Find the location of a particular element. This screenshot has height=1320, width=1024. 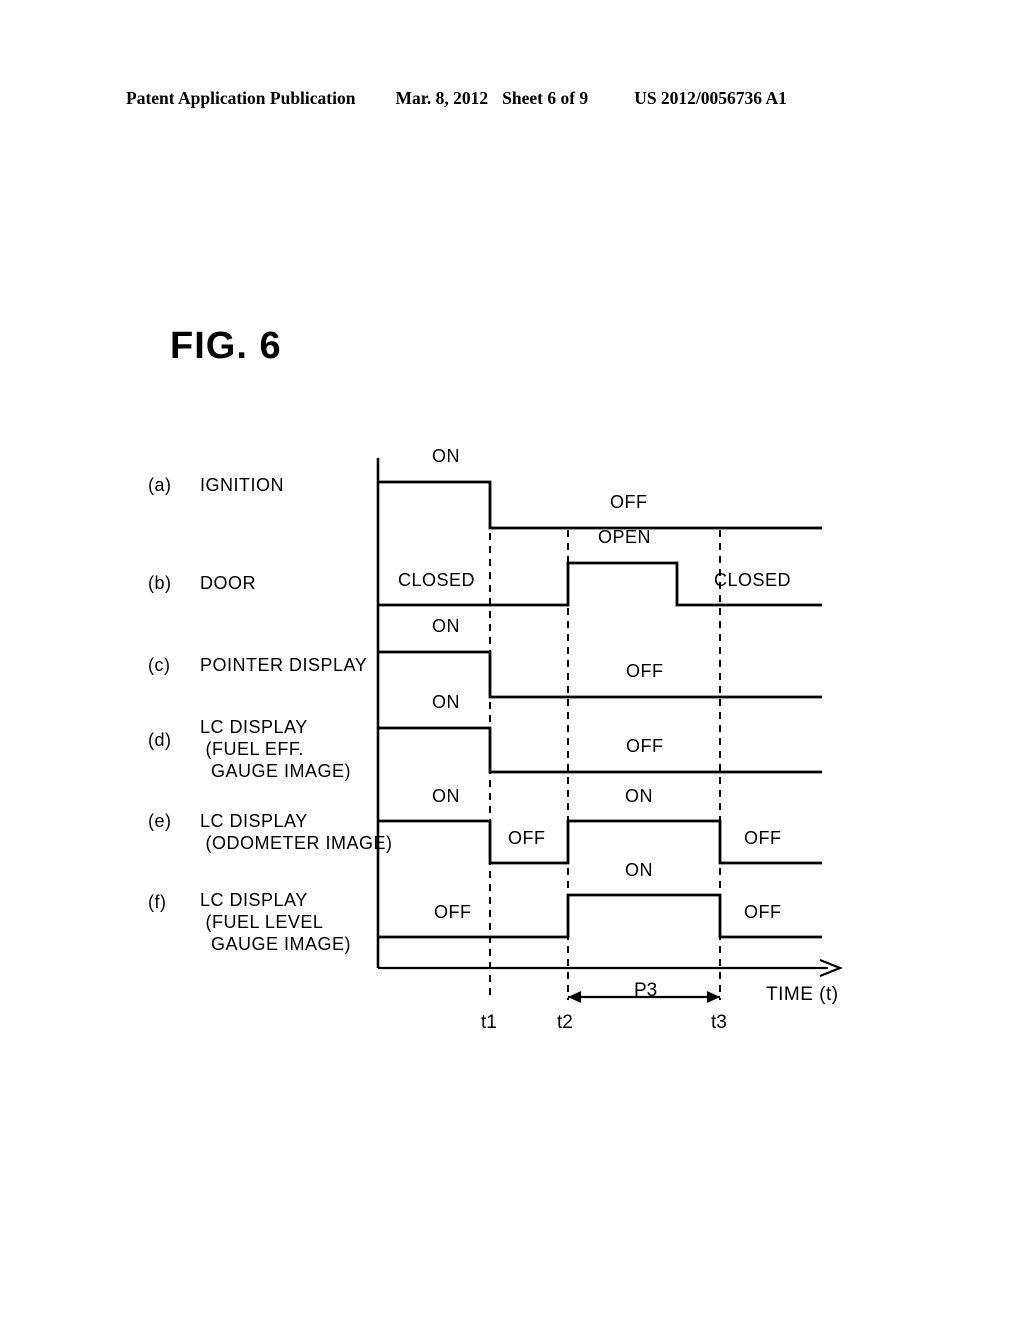

signal-name-d: LC DISPLAY (FUEL EFF. GAUGE IMAGE) is located at coordinates (275, 749).